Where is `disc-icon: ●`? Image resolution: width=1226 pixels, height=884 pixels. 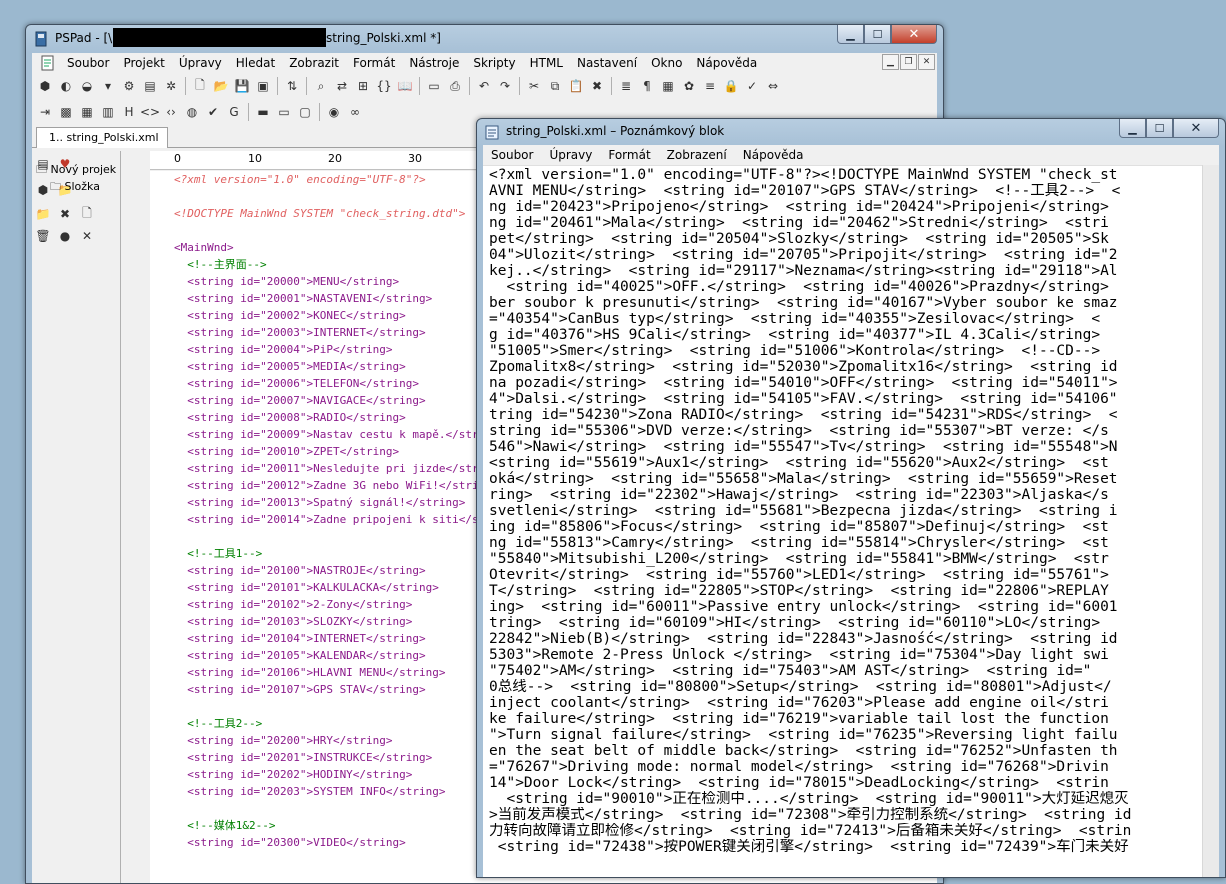 disc-icon: ● is located at coordinates (65, 236).